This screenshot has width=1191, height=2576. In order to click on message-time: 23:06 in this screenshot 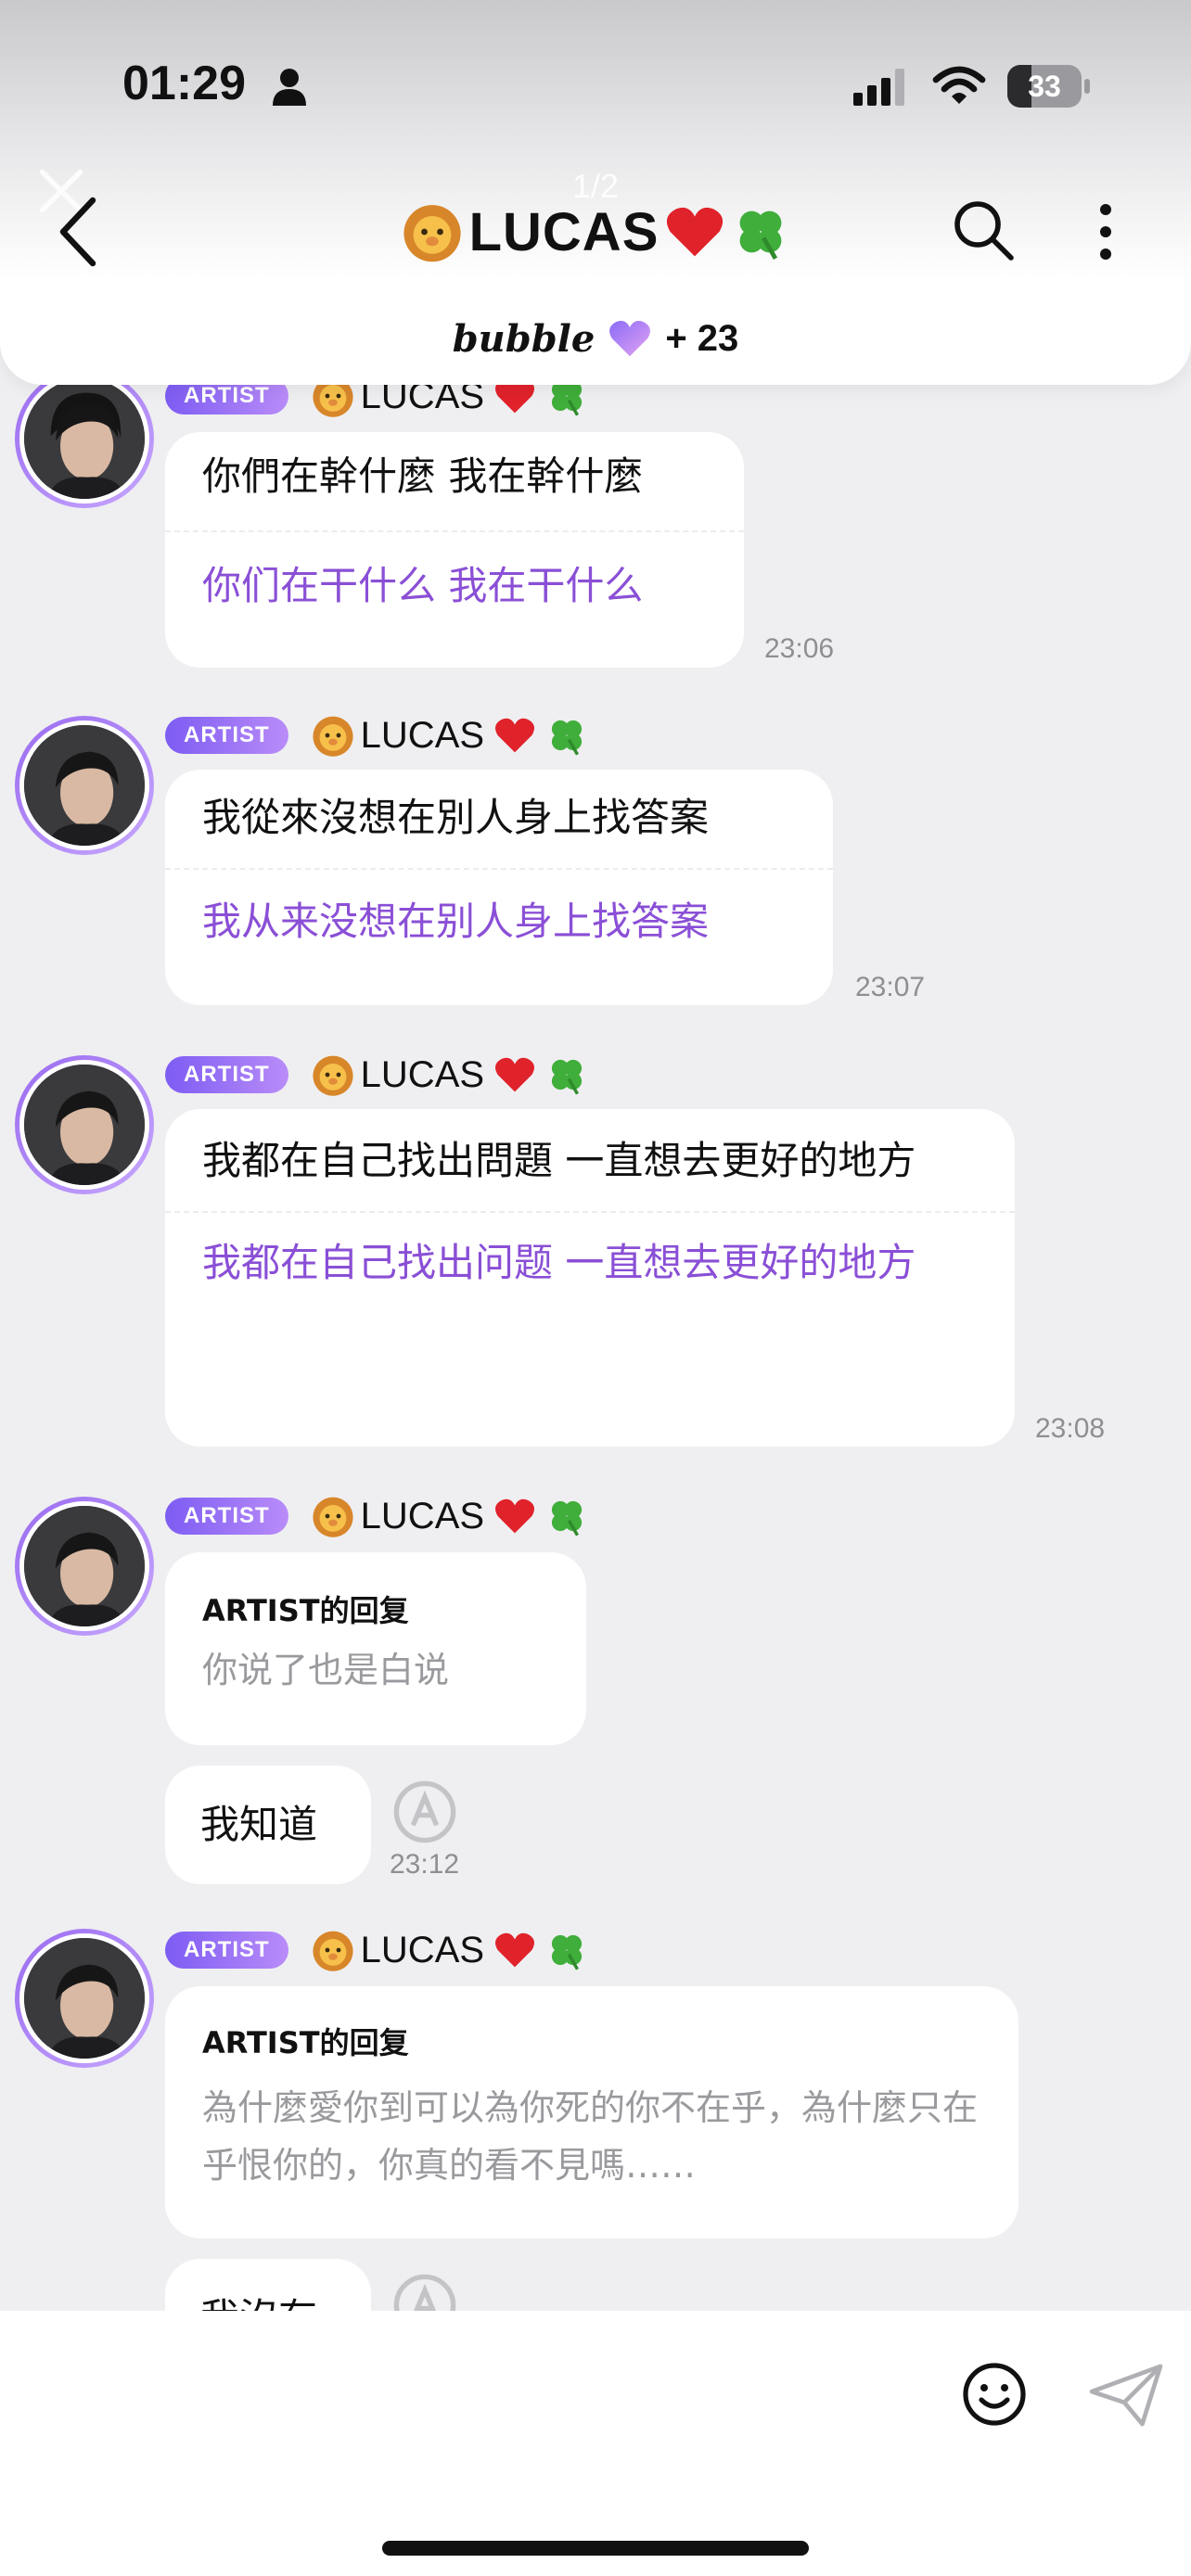, I will do `click(799, 648)`.